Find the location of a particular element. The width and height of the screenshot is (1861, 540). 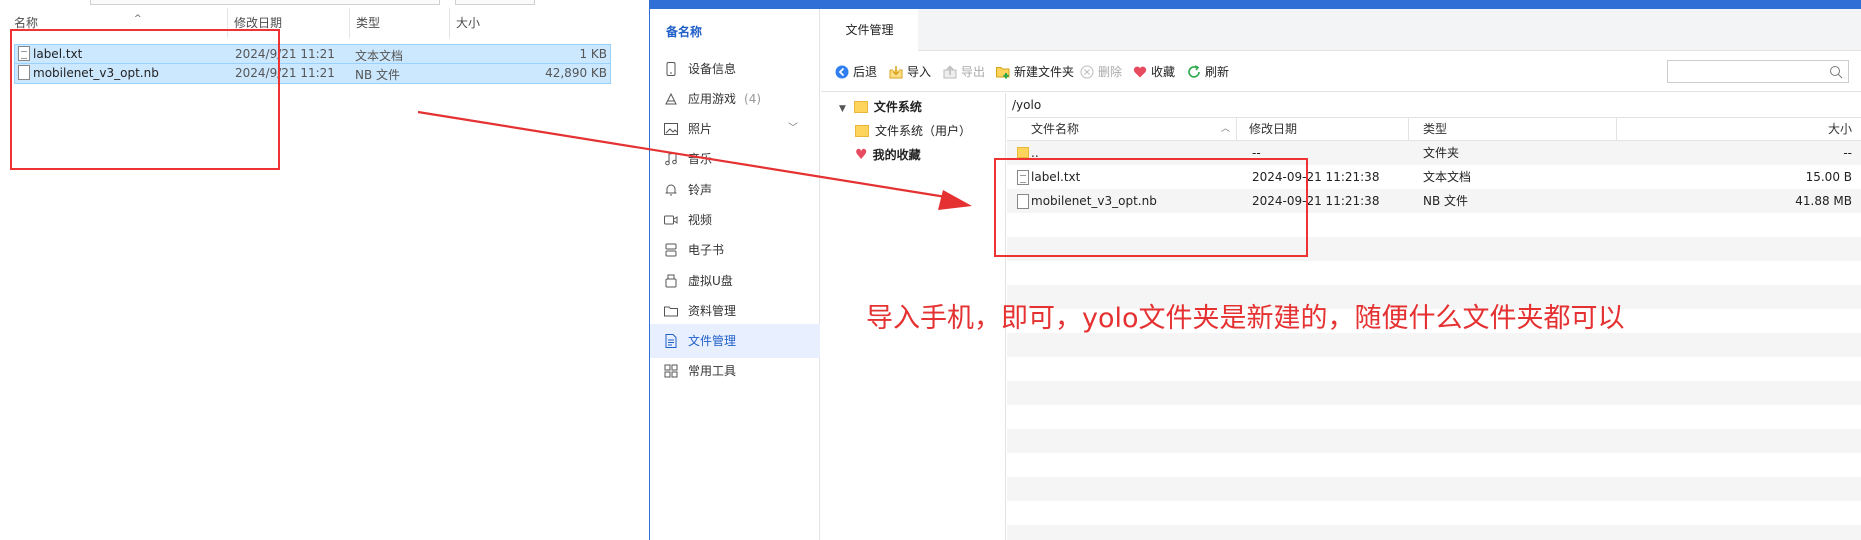

book-icon is located at coordinates (671, 250).